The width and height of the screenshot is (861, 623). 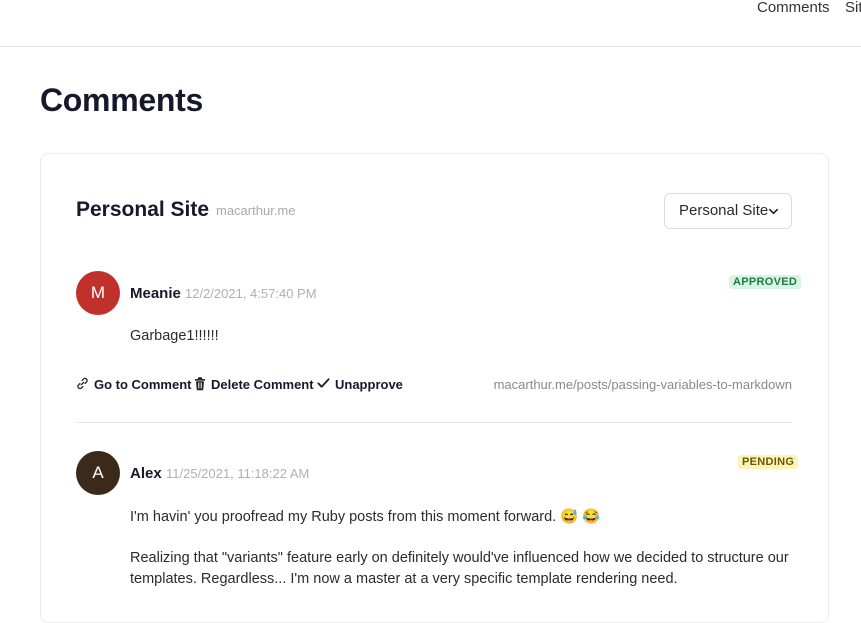 What do you see at coordinates (793, 8) in the screenshot?
I see `nav-link-comments: Comments` at bounding box center [793, 8].